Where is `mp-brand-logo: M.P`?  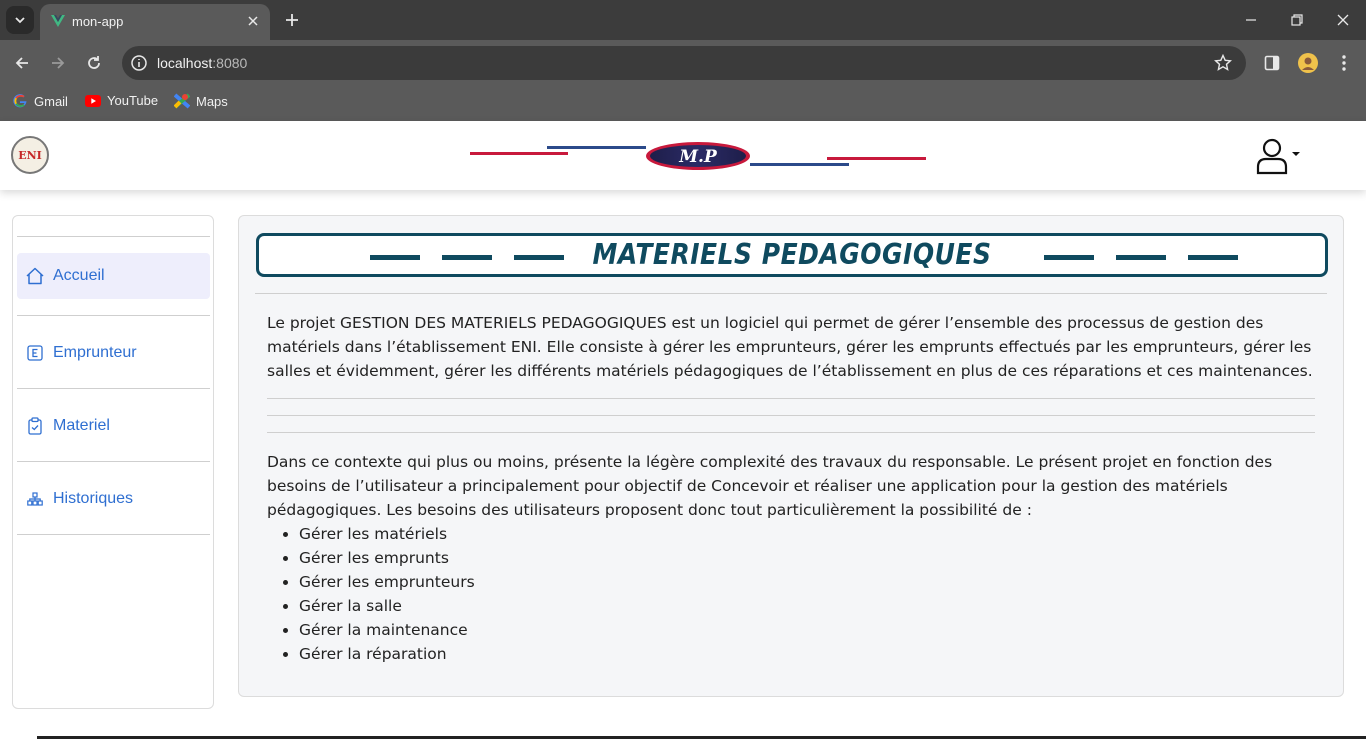
mp-brand-logo: M.P is located at coordinates (698, 156).